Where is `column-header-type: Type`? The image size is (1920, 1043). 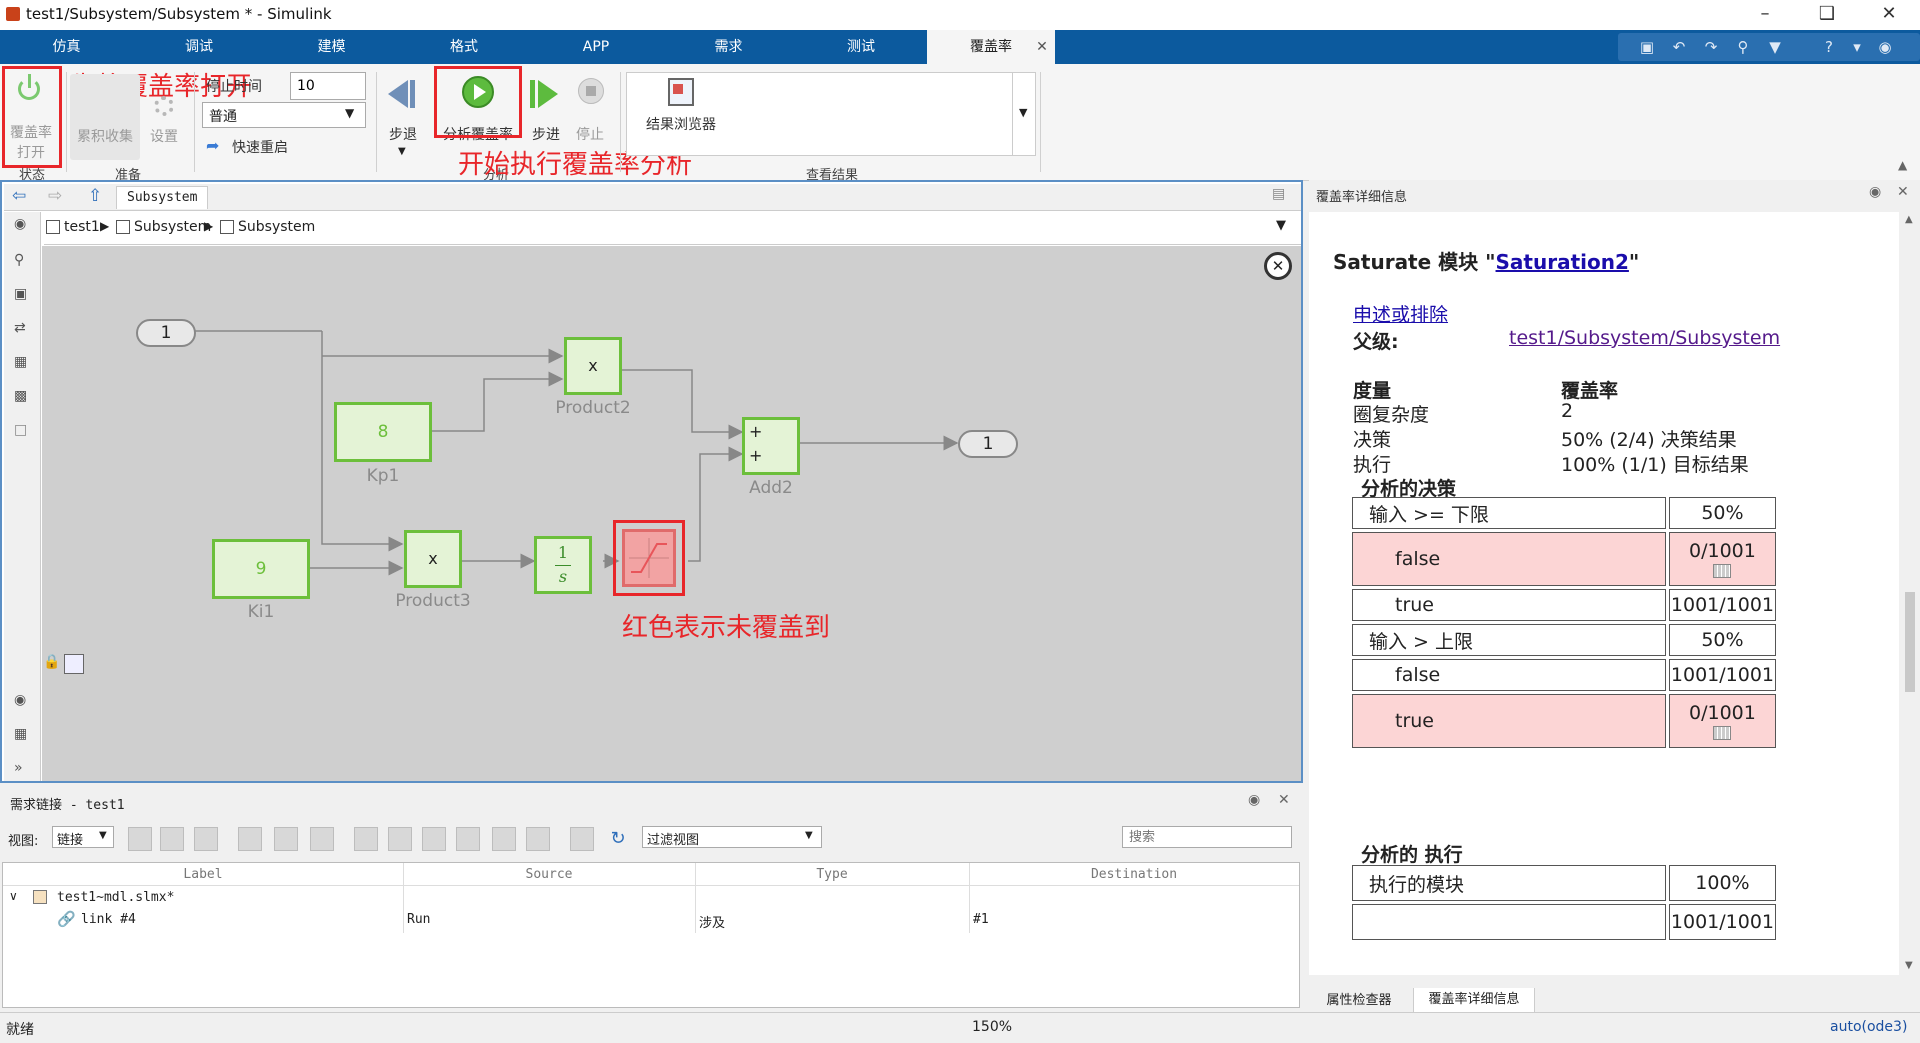 column-header-type: Type is located at coordinates (832, 874).